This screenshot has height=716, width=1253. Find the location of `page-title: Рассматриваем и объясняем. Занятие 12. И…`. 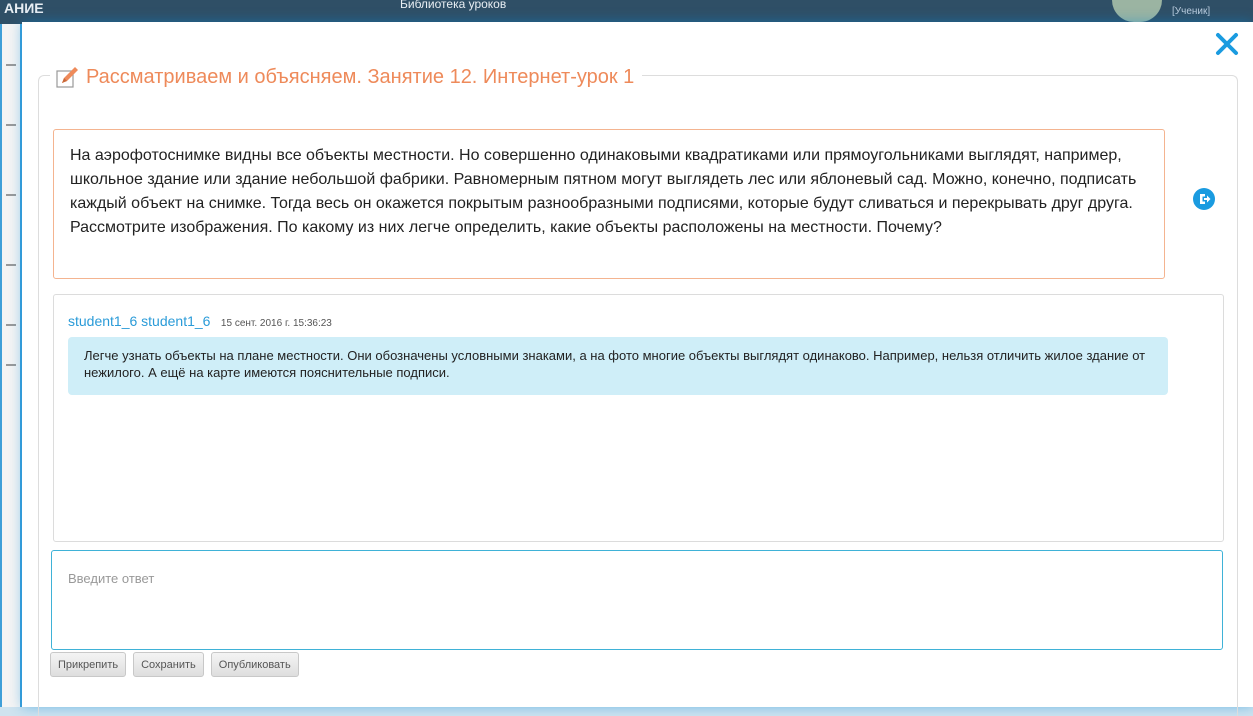

page-title: Рассматриваем и объясняем. Занятие 12. И… is located at coordinates (360, 76).